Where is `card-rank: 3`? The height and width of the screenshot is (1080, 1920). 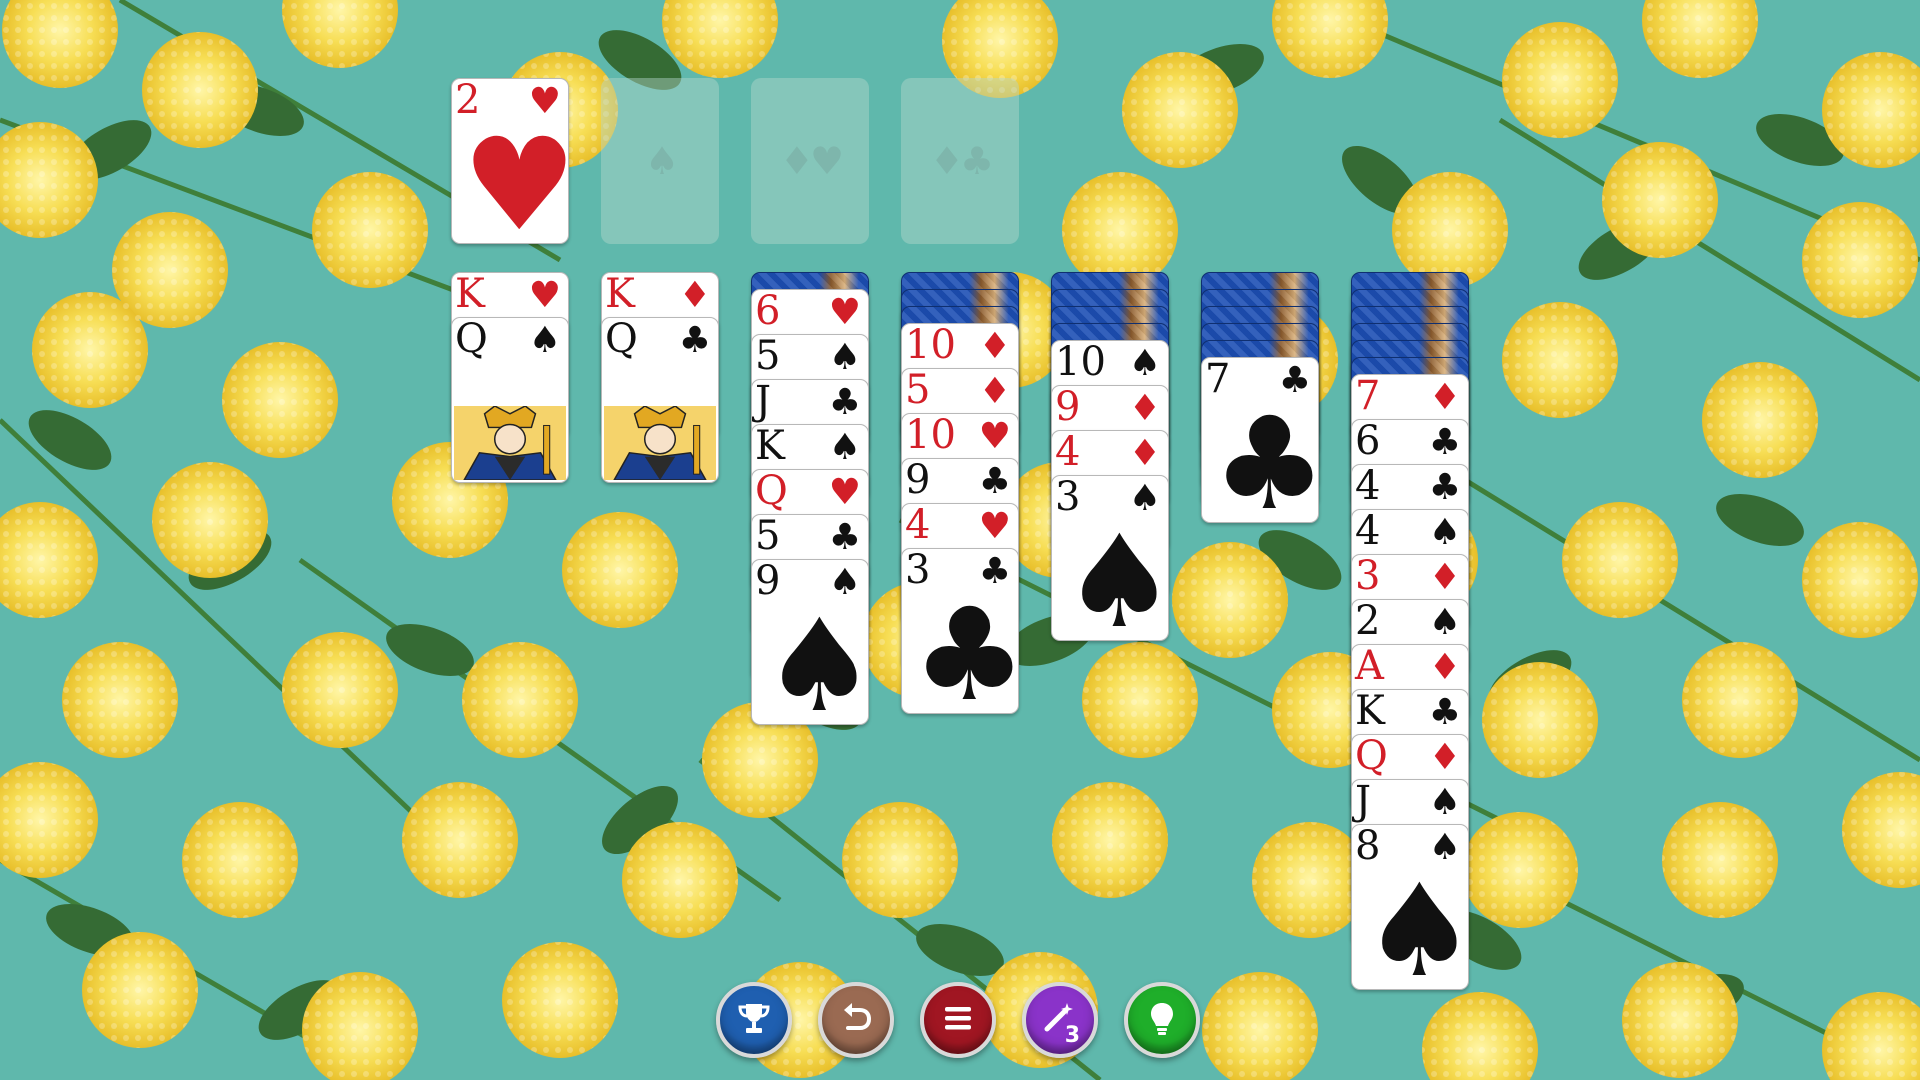 card-rank: 3 is located at coordinates (1368, 576).